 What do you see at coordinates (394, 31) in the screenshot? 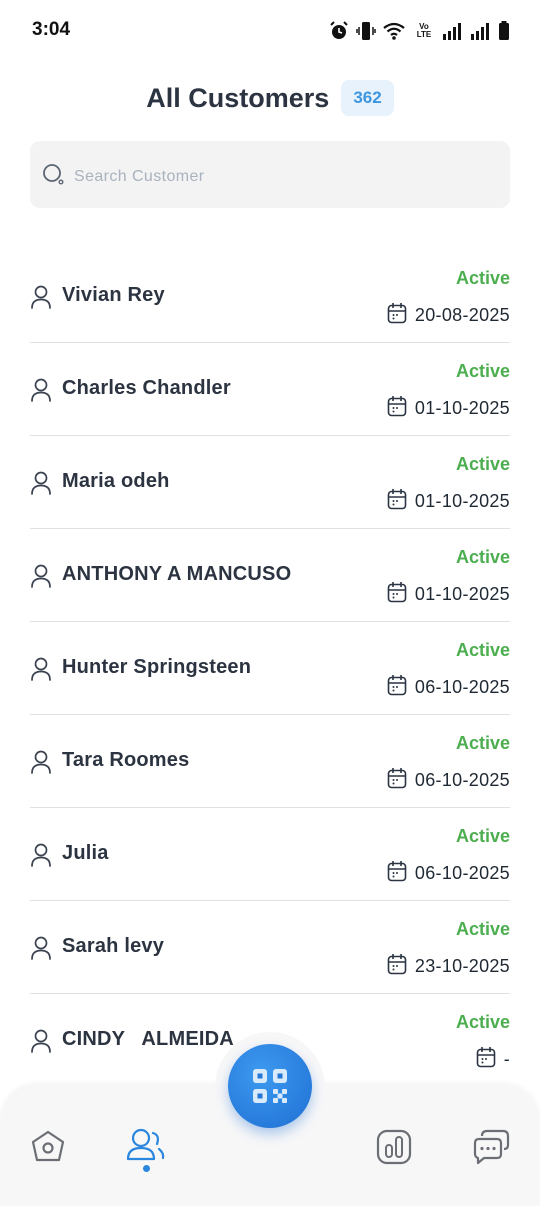
I see `wifi-icon` at bounding box center [394, 31].